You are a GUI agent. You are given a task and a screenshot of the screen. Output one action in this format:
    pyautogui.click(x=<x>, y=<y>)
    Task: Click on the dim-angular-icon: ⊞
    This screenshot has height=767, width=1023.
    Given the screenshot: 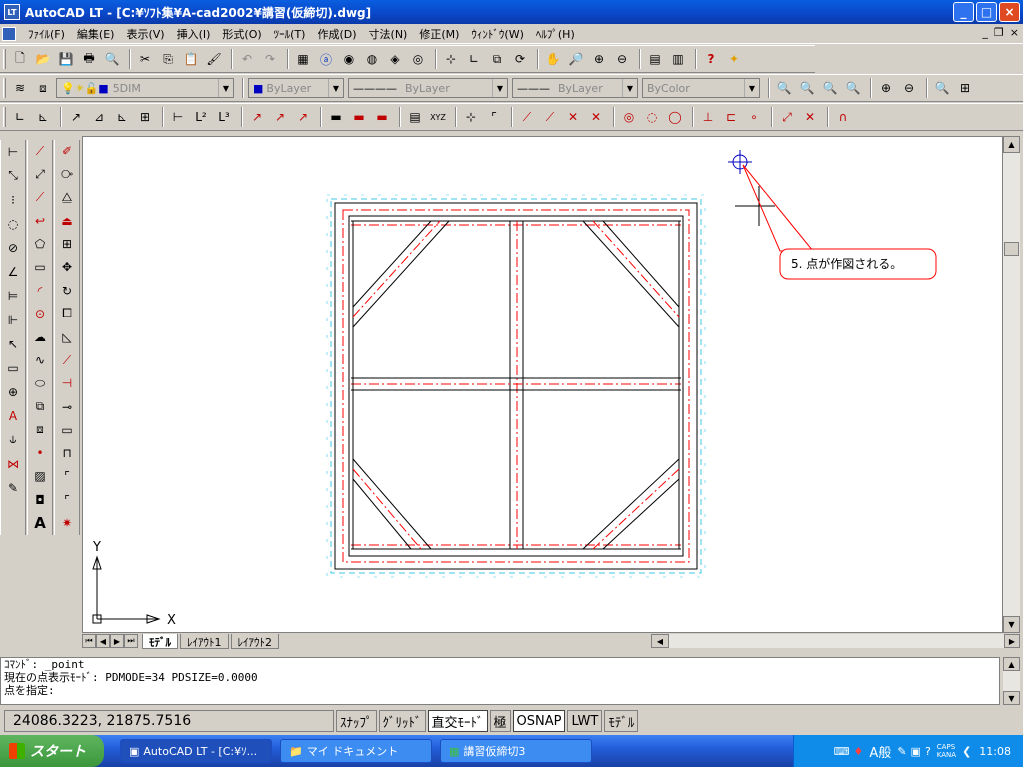 What is the action you would take?
    pyautogui.click(x=145, y=117)
    